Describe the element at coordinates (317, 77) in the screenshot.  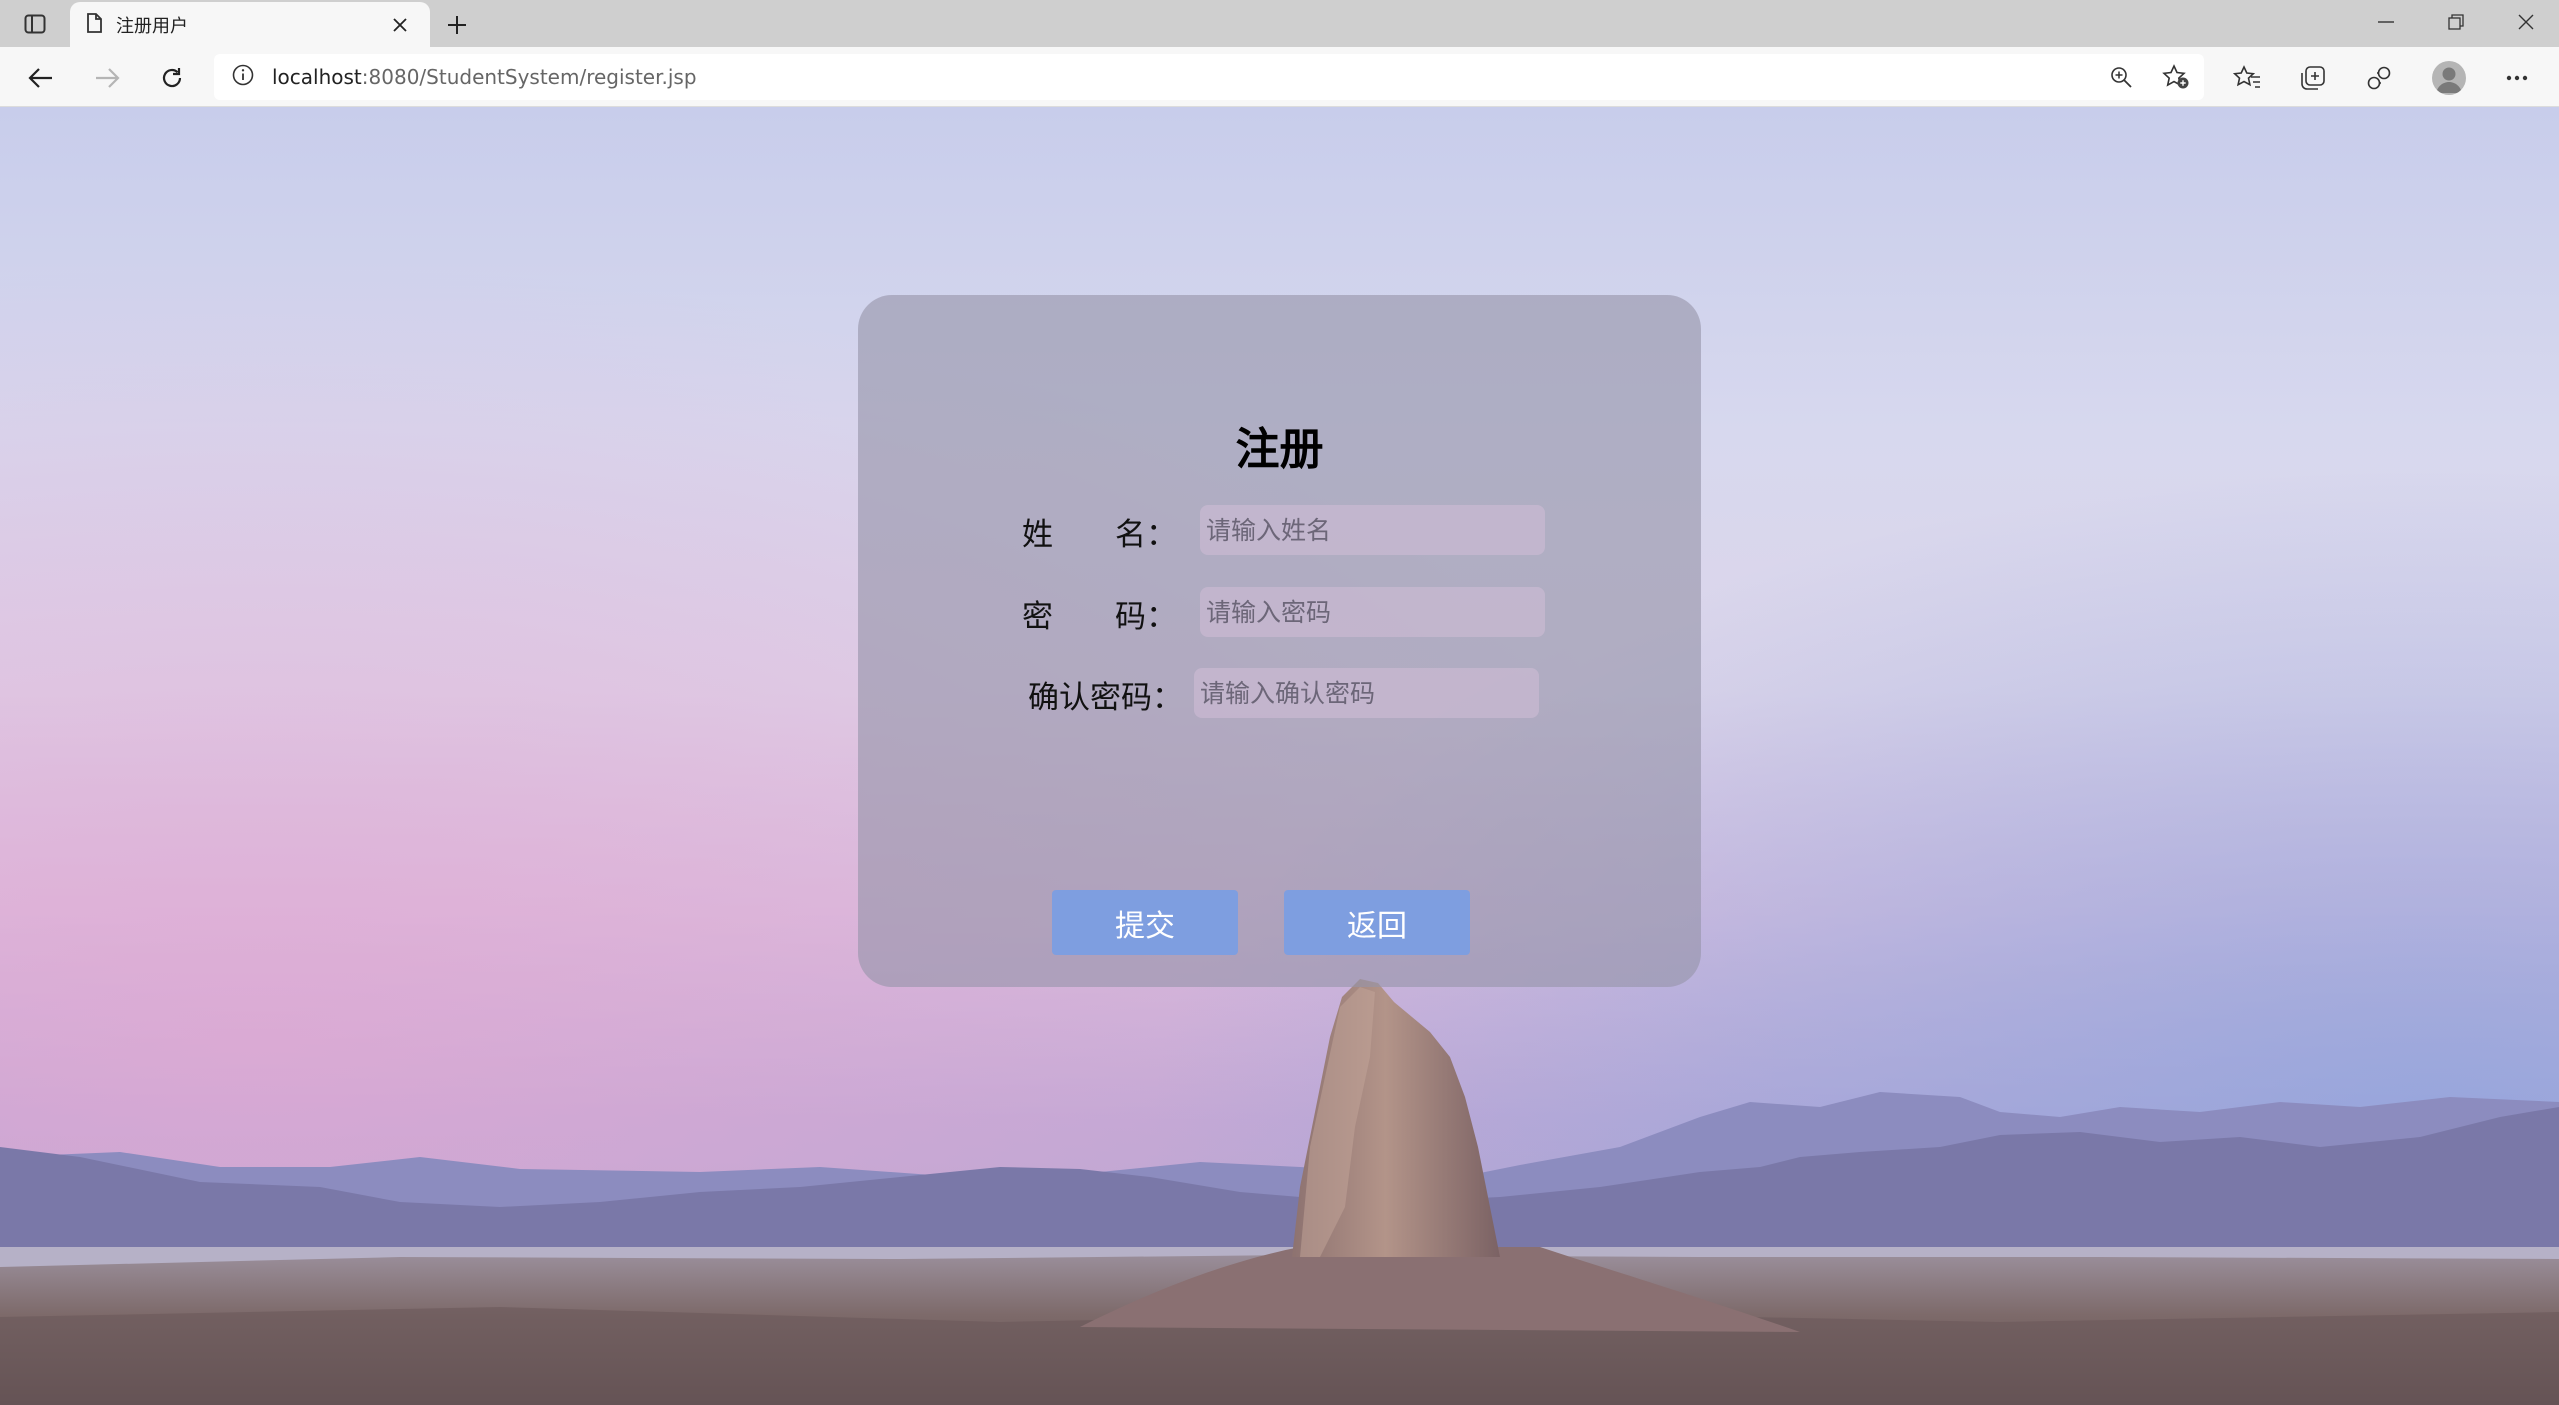
I see `url-host: localhost` at that location.